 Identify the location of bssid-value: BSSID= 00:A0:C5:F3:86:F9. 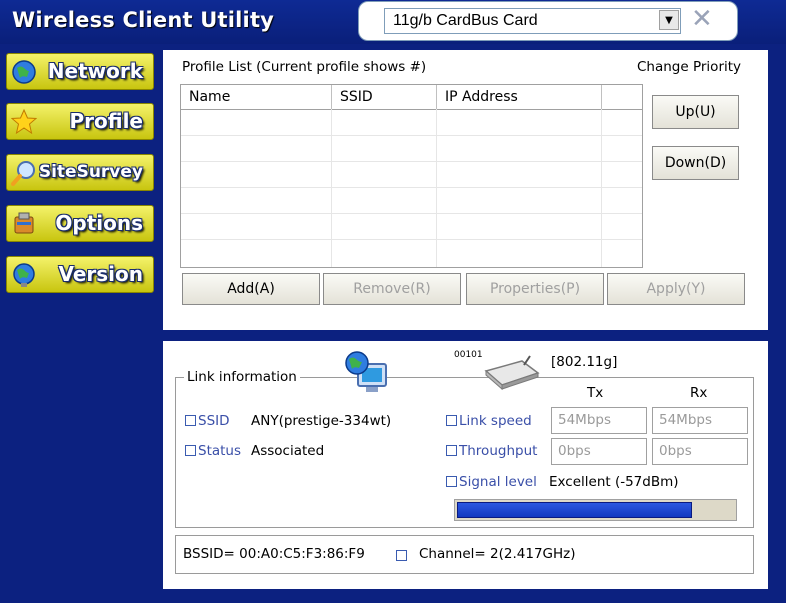
(274, 554).